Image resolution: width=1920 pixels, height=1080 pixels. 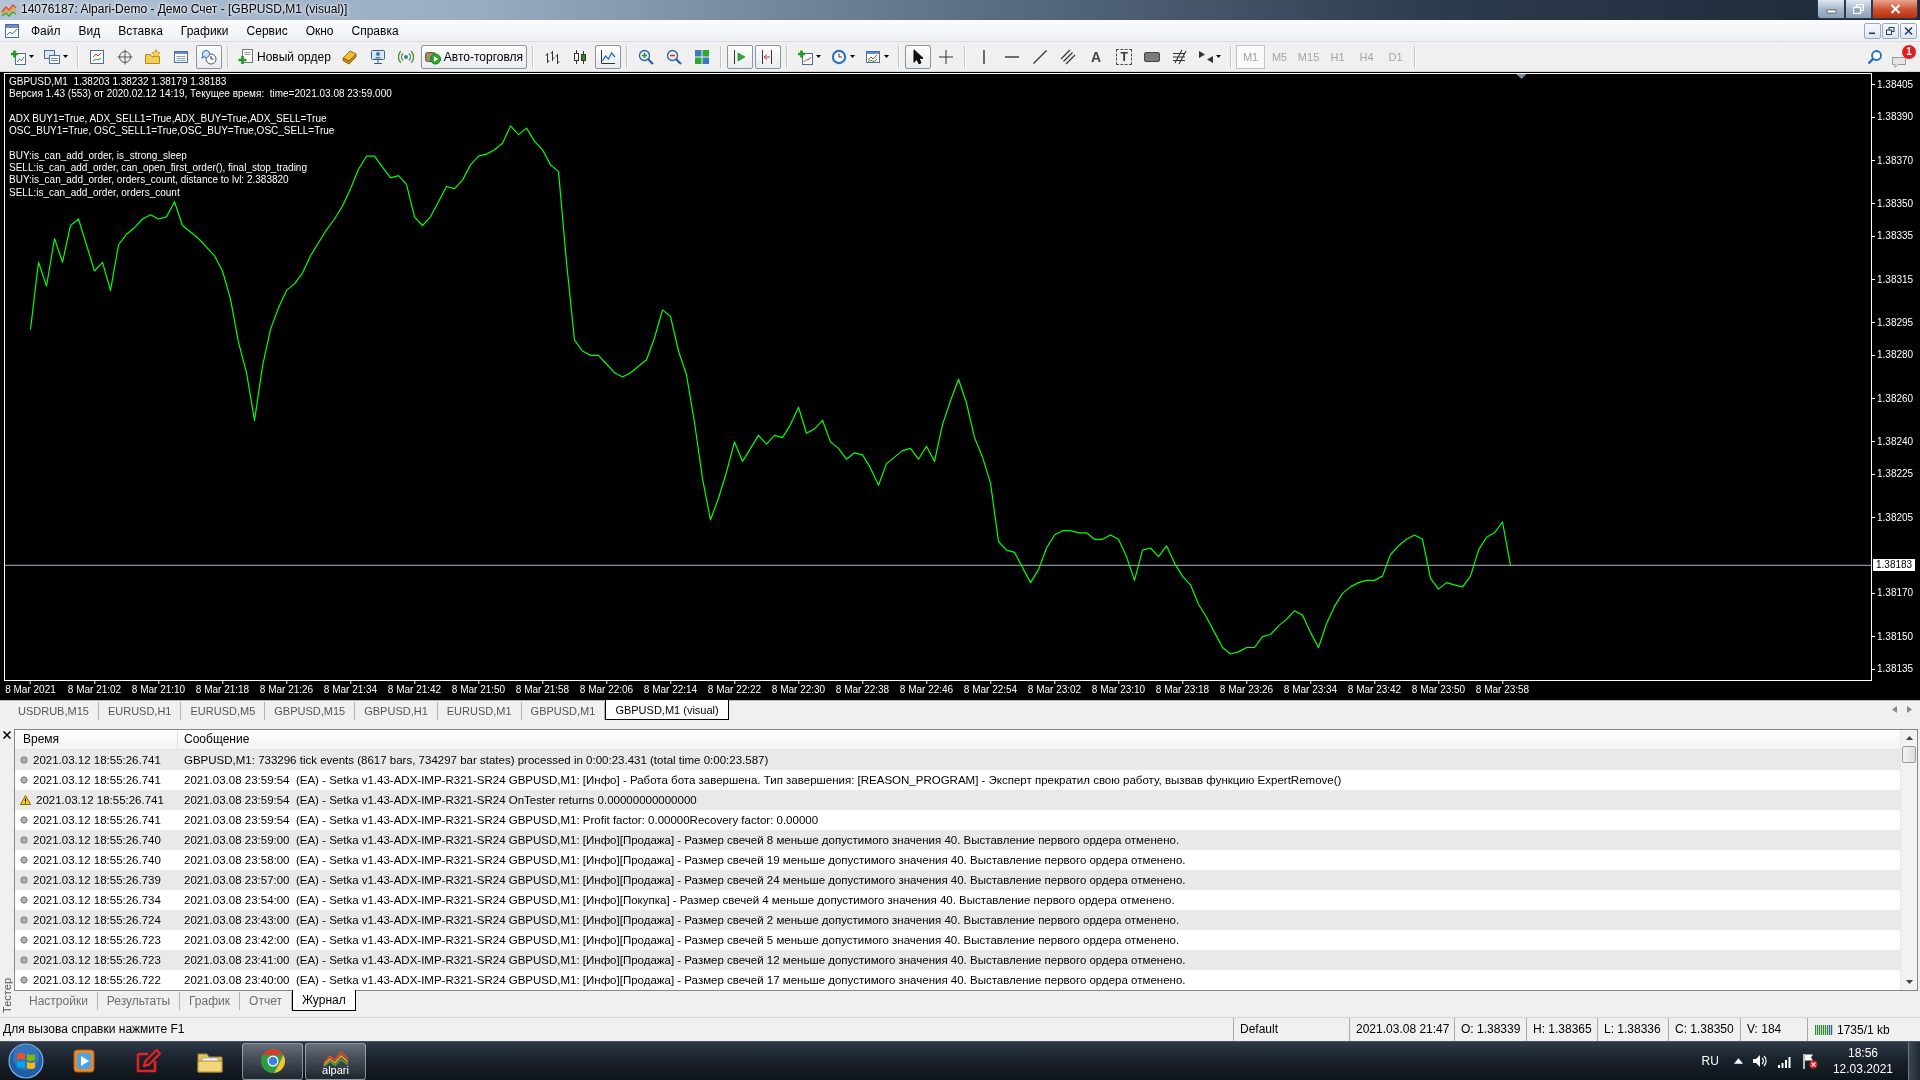 I want to click on menu-item: Окно, so click(x=319, y=30).